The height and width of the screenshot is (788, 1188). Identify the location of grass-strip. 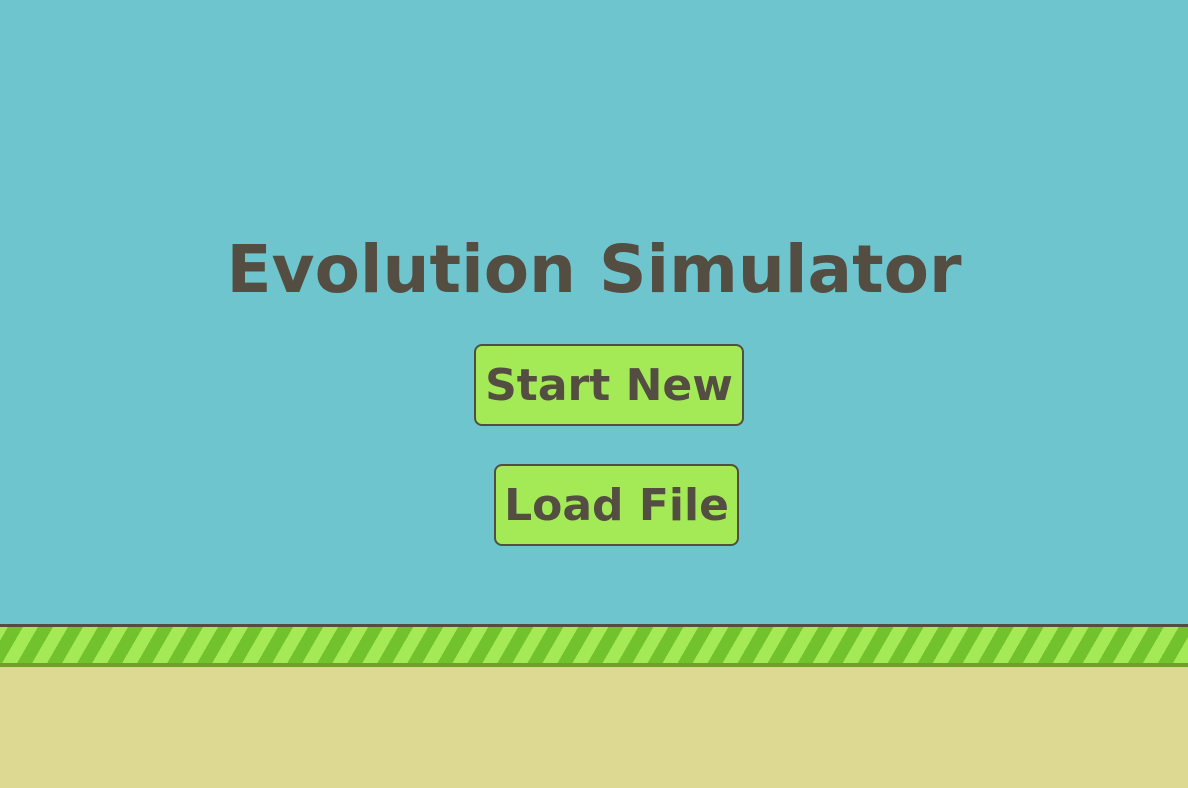
(594, 645).